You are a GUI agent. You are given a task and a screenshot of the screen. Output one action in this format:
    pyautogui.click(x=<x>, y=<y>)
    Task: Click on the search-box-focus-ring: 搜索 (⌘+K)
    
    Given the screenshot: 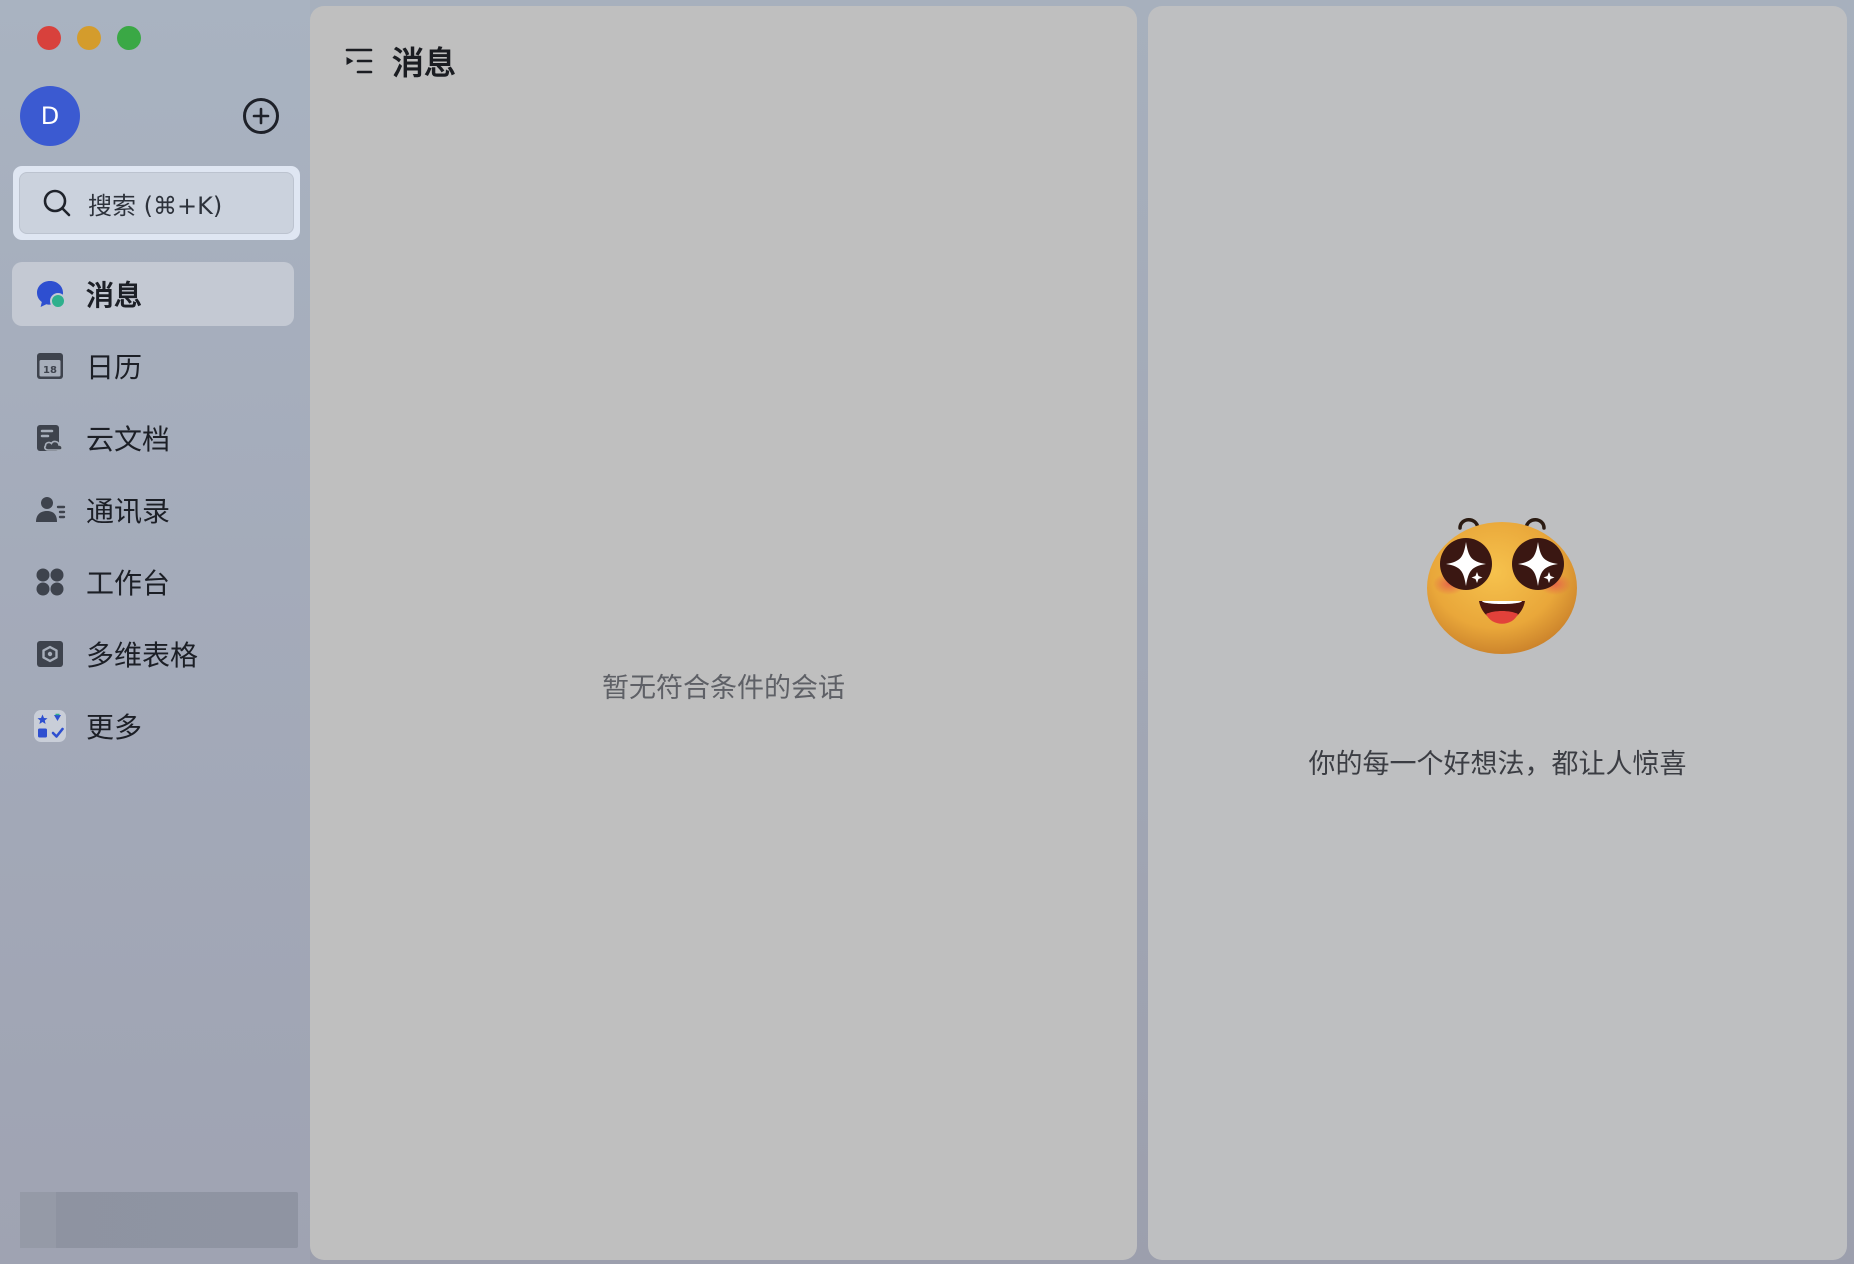 What is the action you would take?
    pyautogui.click(x=156, y=203)
    